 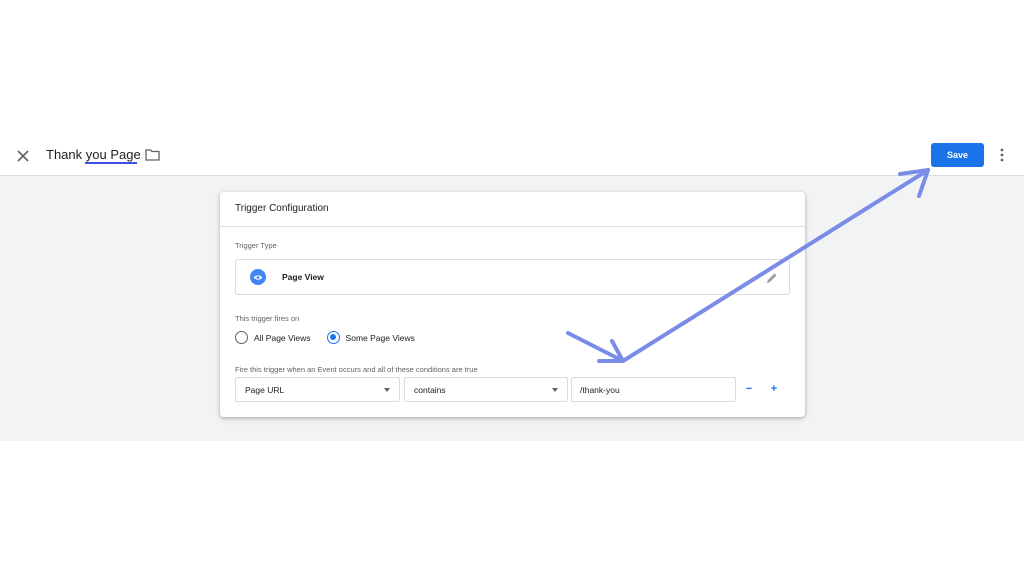 I want to click on operator-select: contains, so click(x=486, y=389).